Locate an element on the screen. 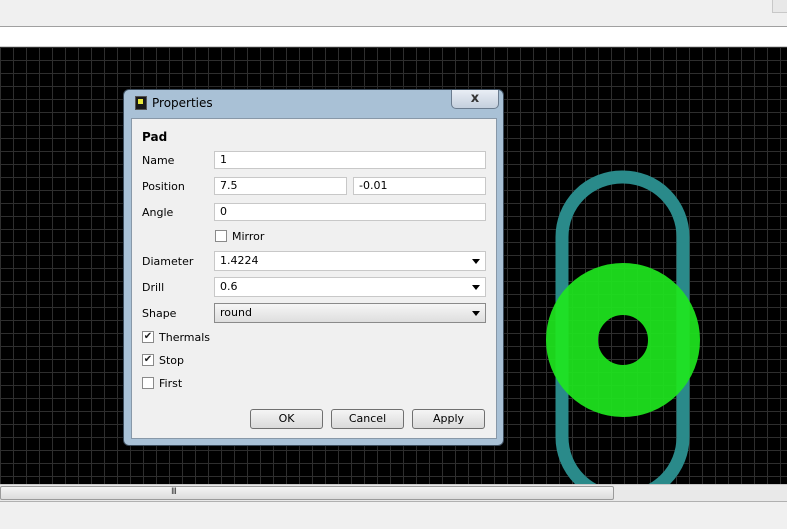 Image resolution: width=787 pixels, height=529 pixels. apply-button: Apply is located at coordinates (448, 419).